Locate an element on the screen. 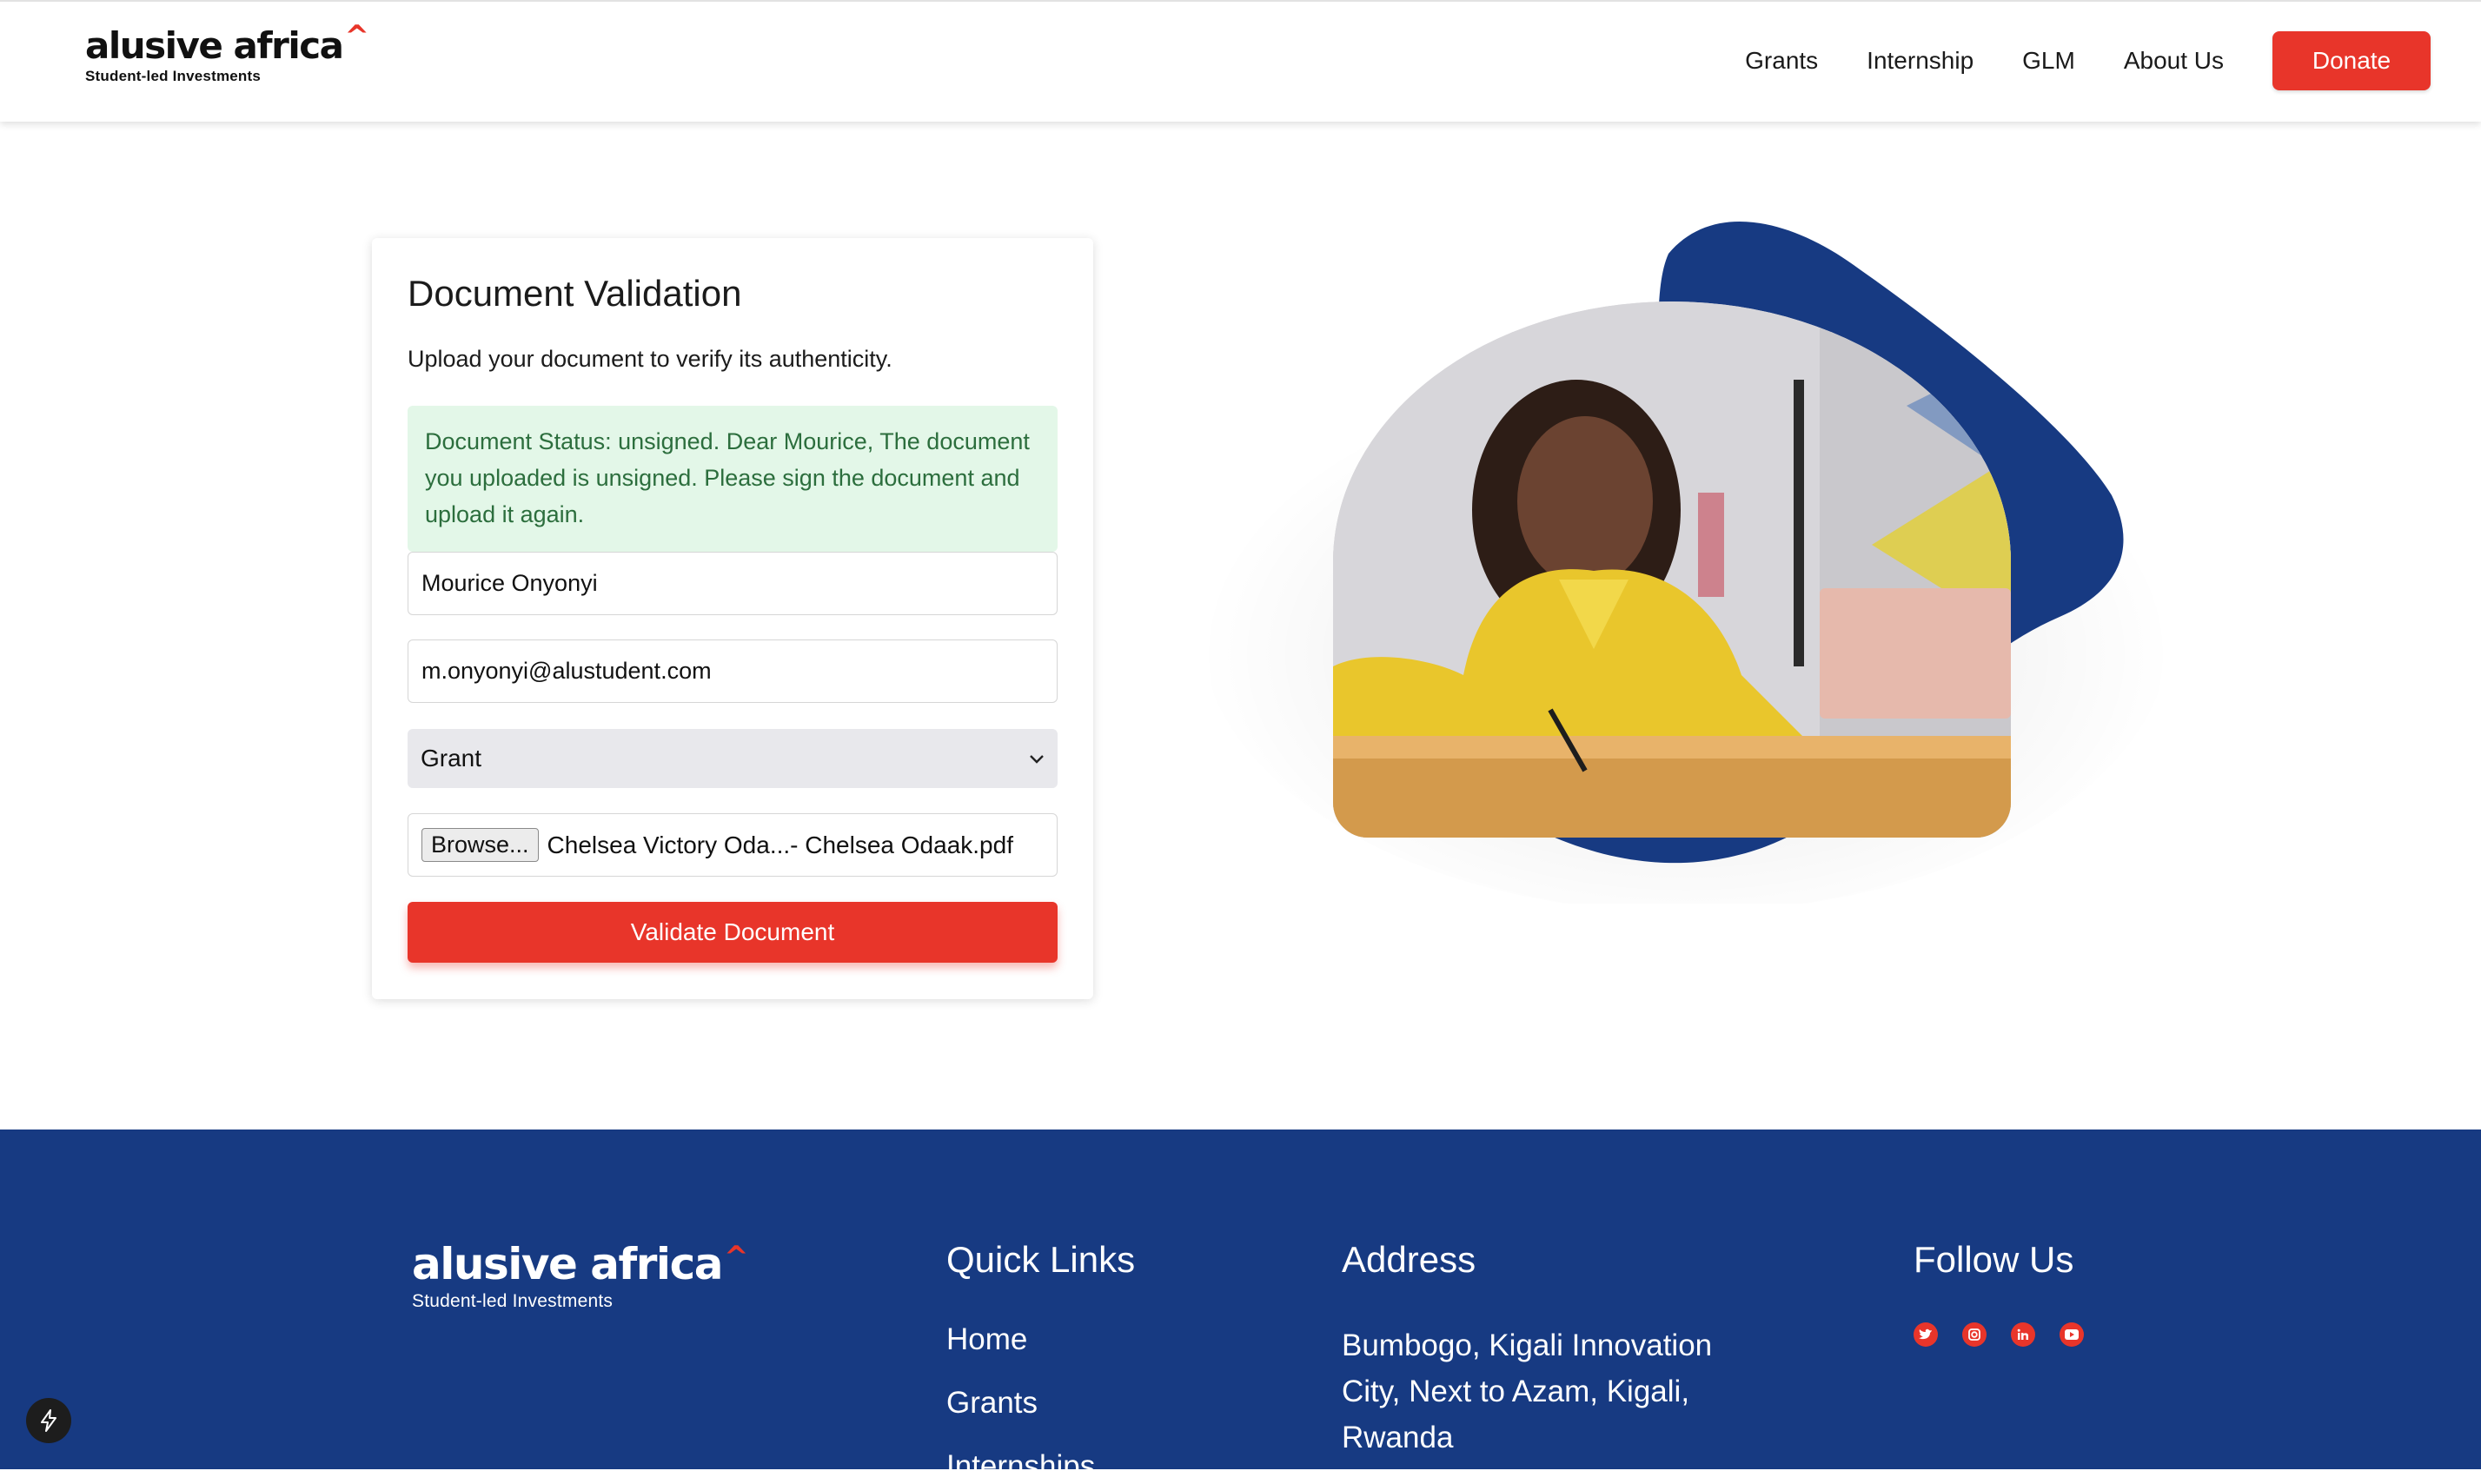  footer-brand-tagline: Student-led Investments is located at coordinates (513, 1301).